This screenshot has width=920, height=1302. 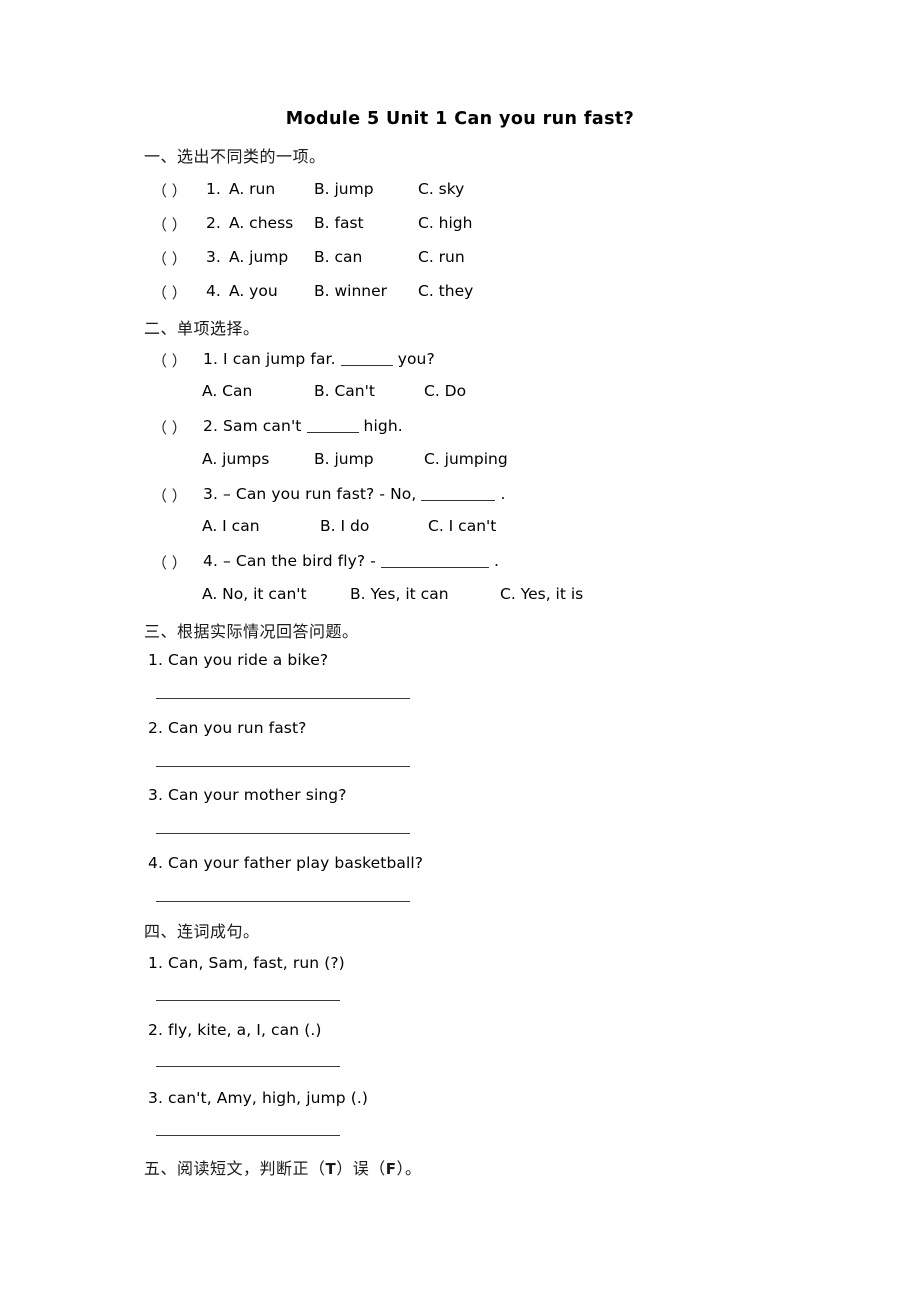 I want to click on free-response-question: 2. Can you run fast?, so click(x=227, y=728).